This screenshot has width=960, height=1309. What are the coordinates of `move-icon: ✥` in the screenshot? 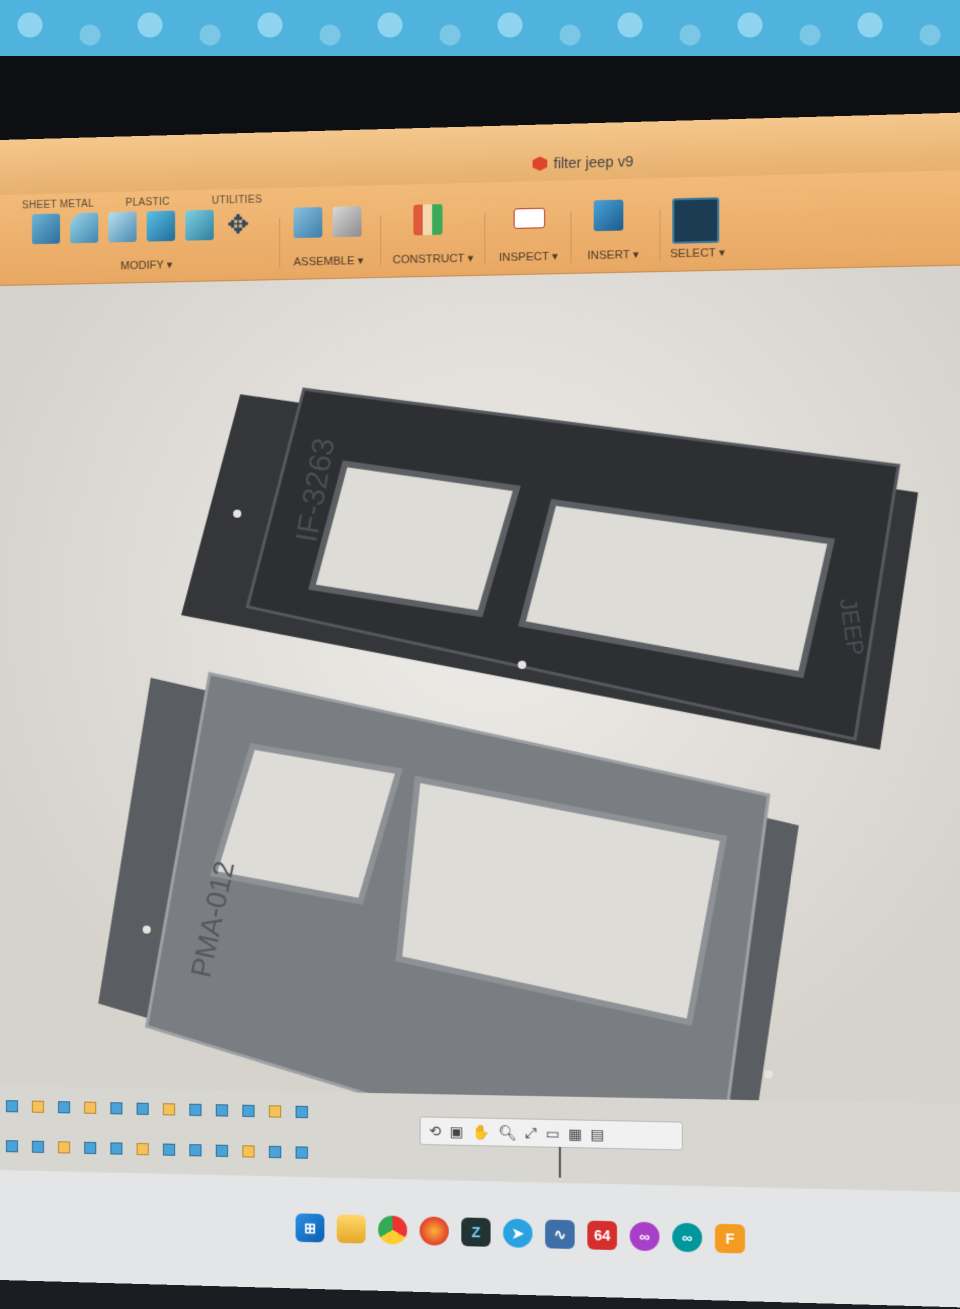 It's located at (238, 224).